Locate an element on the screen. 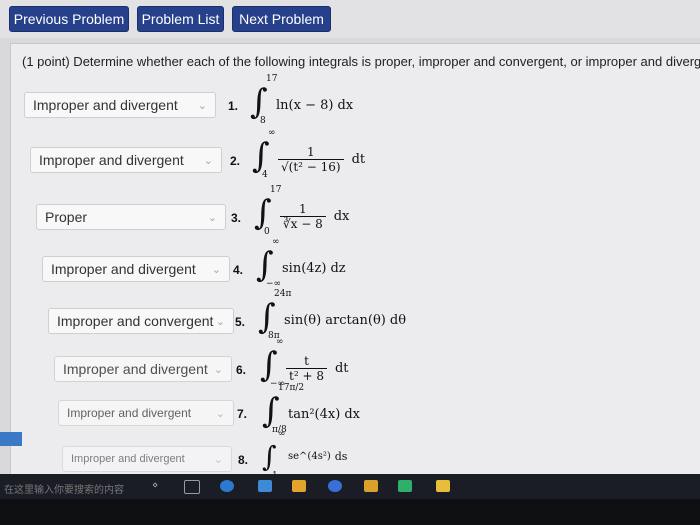 This screenshot has width=700, height=525. differential: dθ is located at coordinates (398, 320).